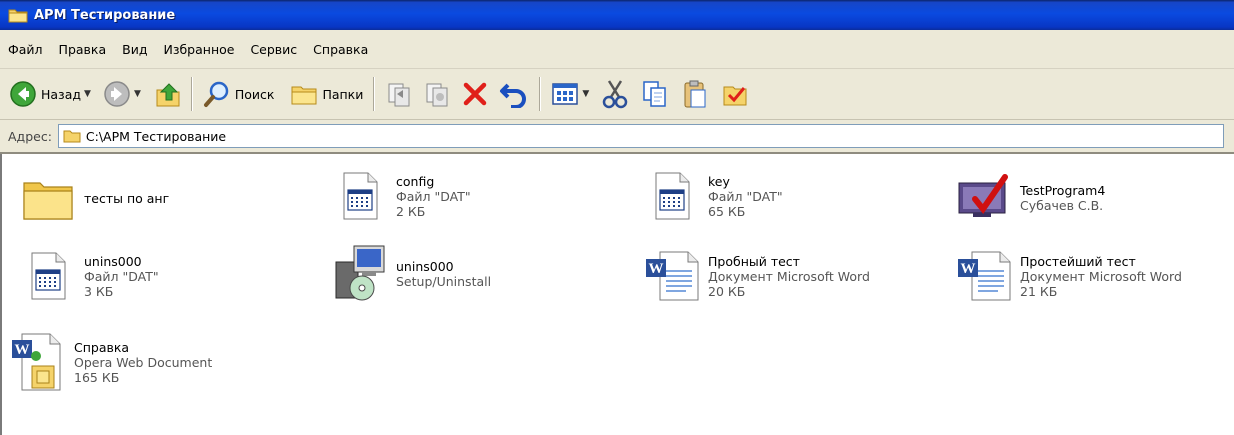  I want to click on list-item: key Файл "DAT" 65 КБ, so click(712, 196).